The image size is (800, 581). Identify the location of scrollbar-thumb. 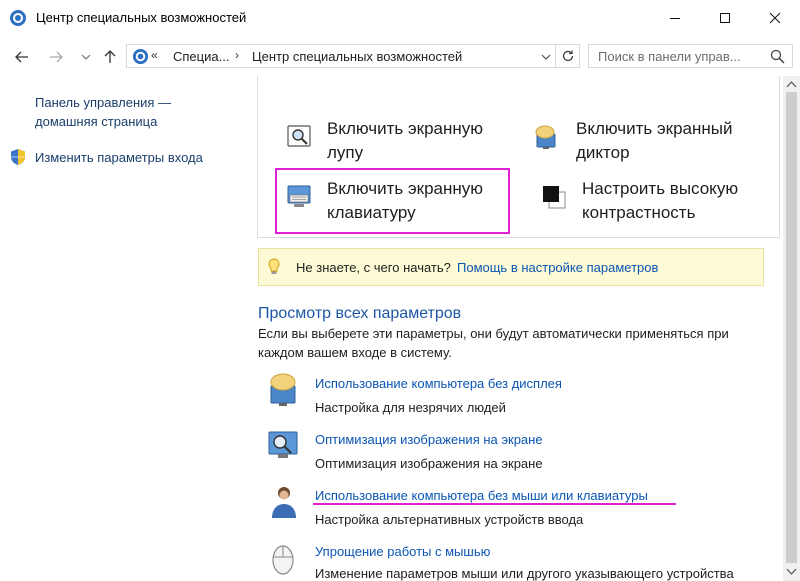
(791, 327).